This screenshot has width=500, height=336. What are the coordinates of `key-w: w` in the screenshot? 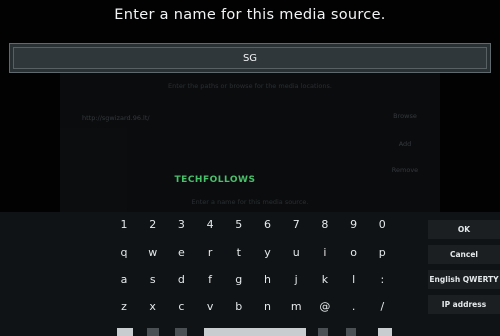 It's located at (153, 253).